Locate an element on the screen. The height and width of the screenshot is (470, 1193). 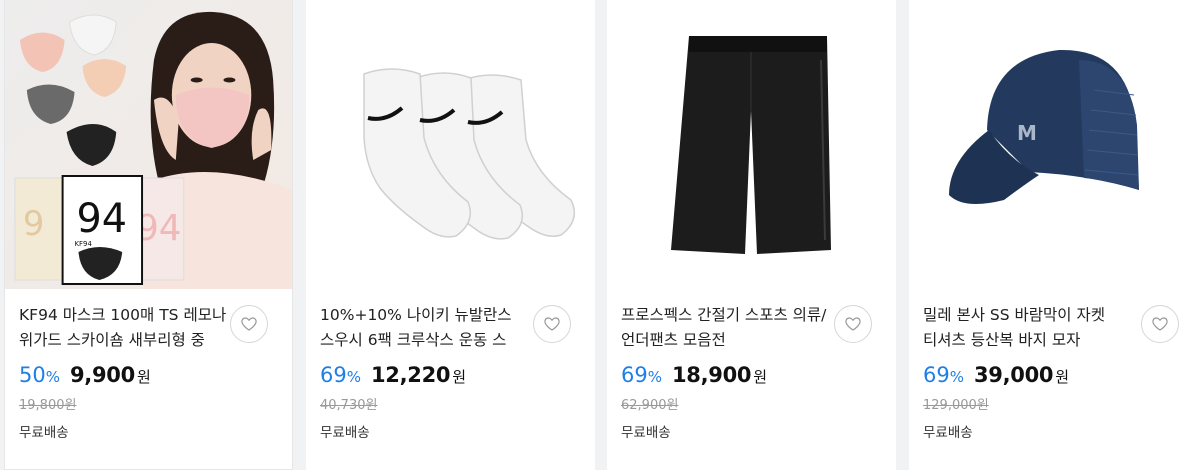
price-row: 69 % 18,900 원 is located at coordinates (694, 375).